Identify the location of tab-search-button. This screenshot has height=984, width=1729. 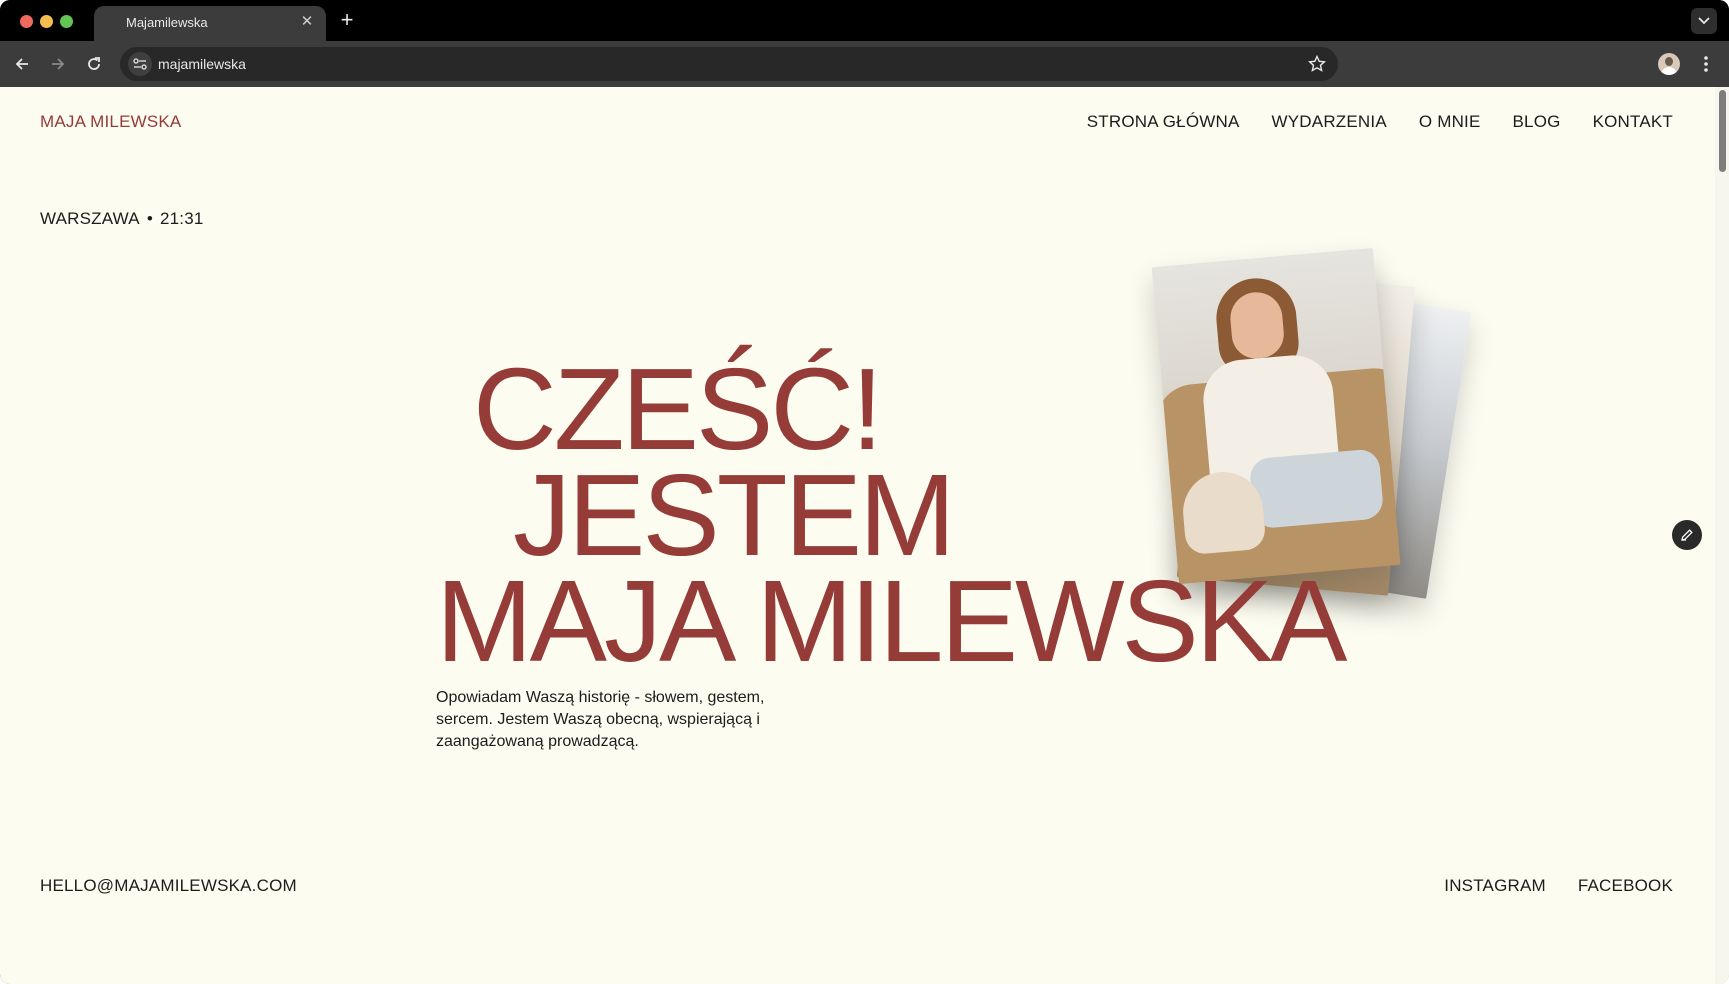
(1704, 21).